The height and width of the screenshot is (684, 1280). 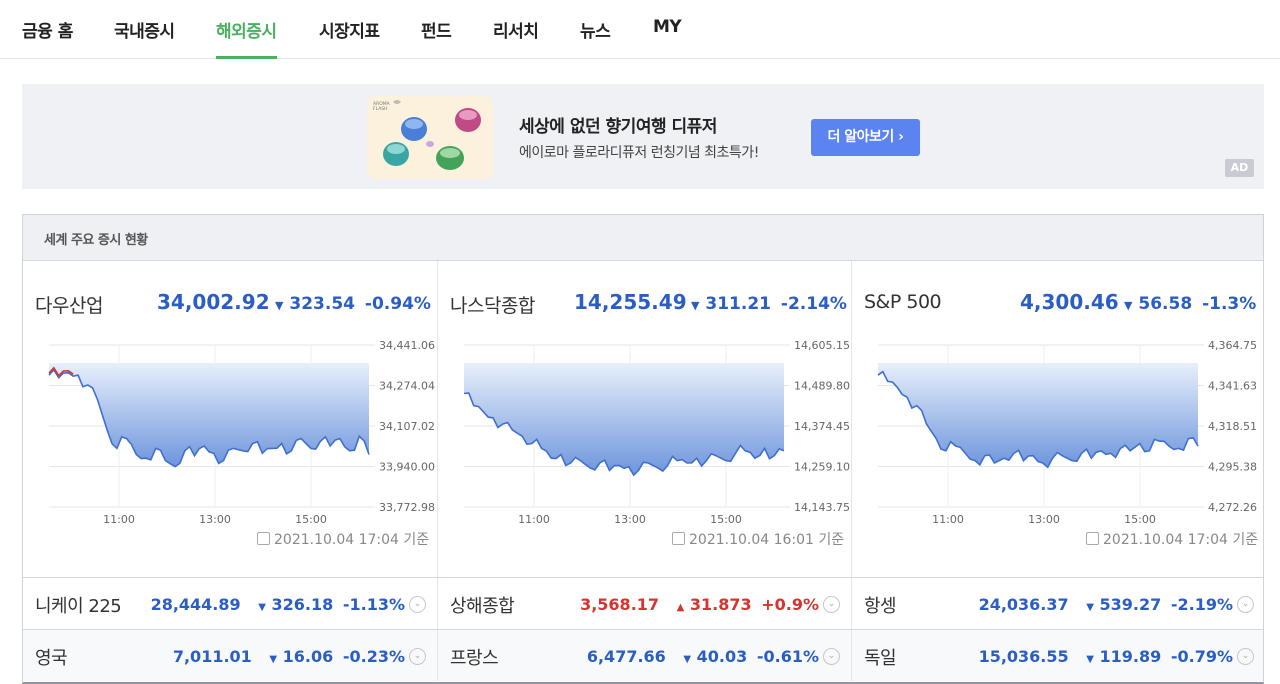 I want to click on y-tick-label: 4,295.38, so click(x=1232, y=467).